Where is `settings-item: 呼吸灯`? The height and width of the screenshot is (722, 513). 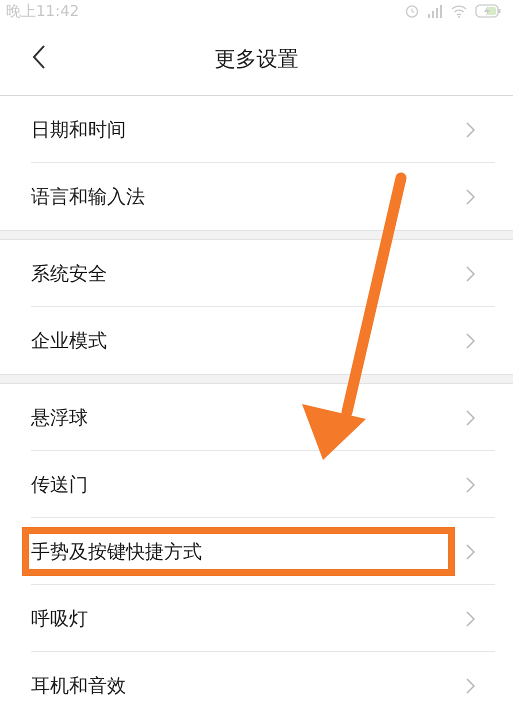
settings-item: 呼吸灯 is located at coordinates (256, 618).